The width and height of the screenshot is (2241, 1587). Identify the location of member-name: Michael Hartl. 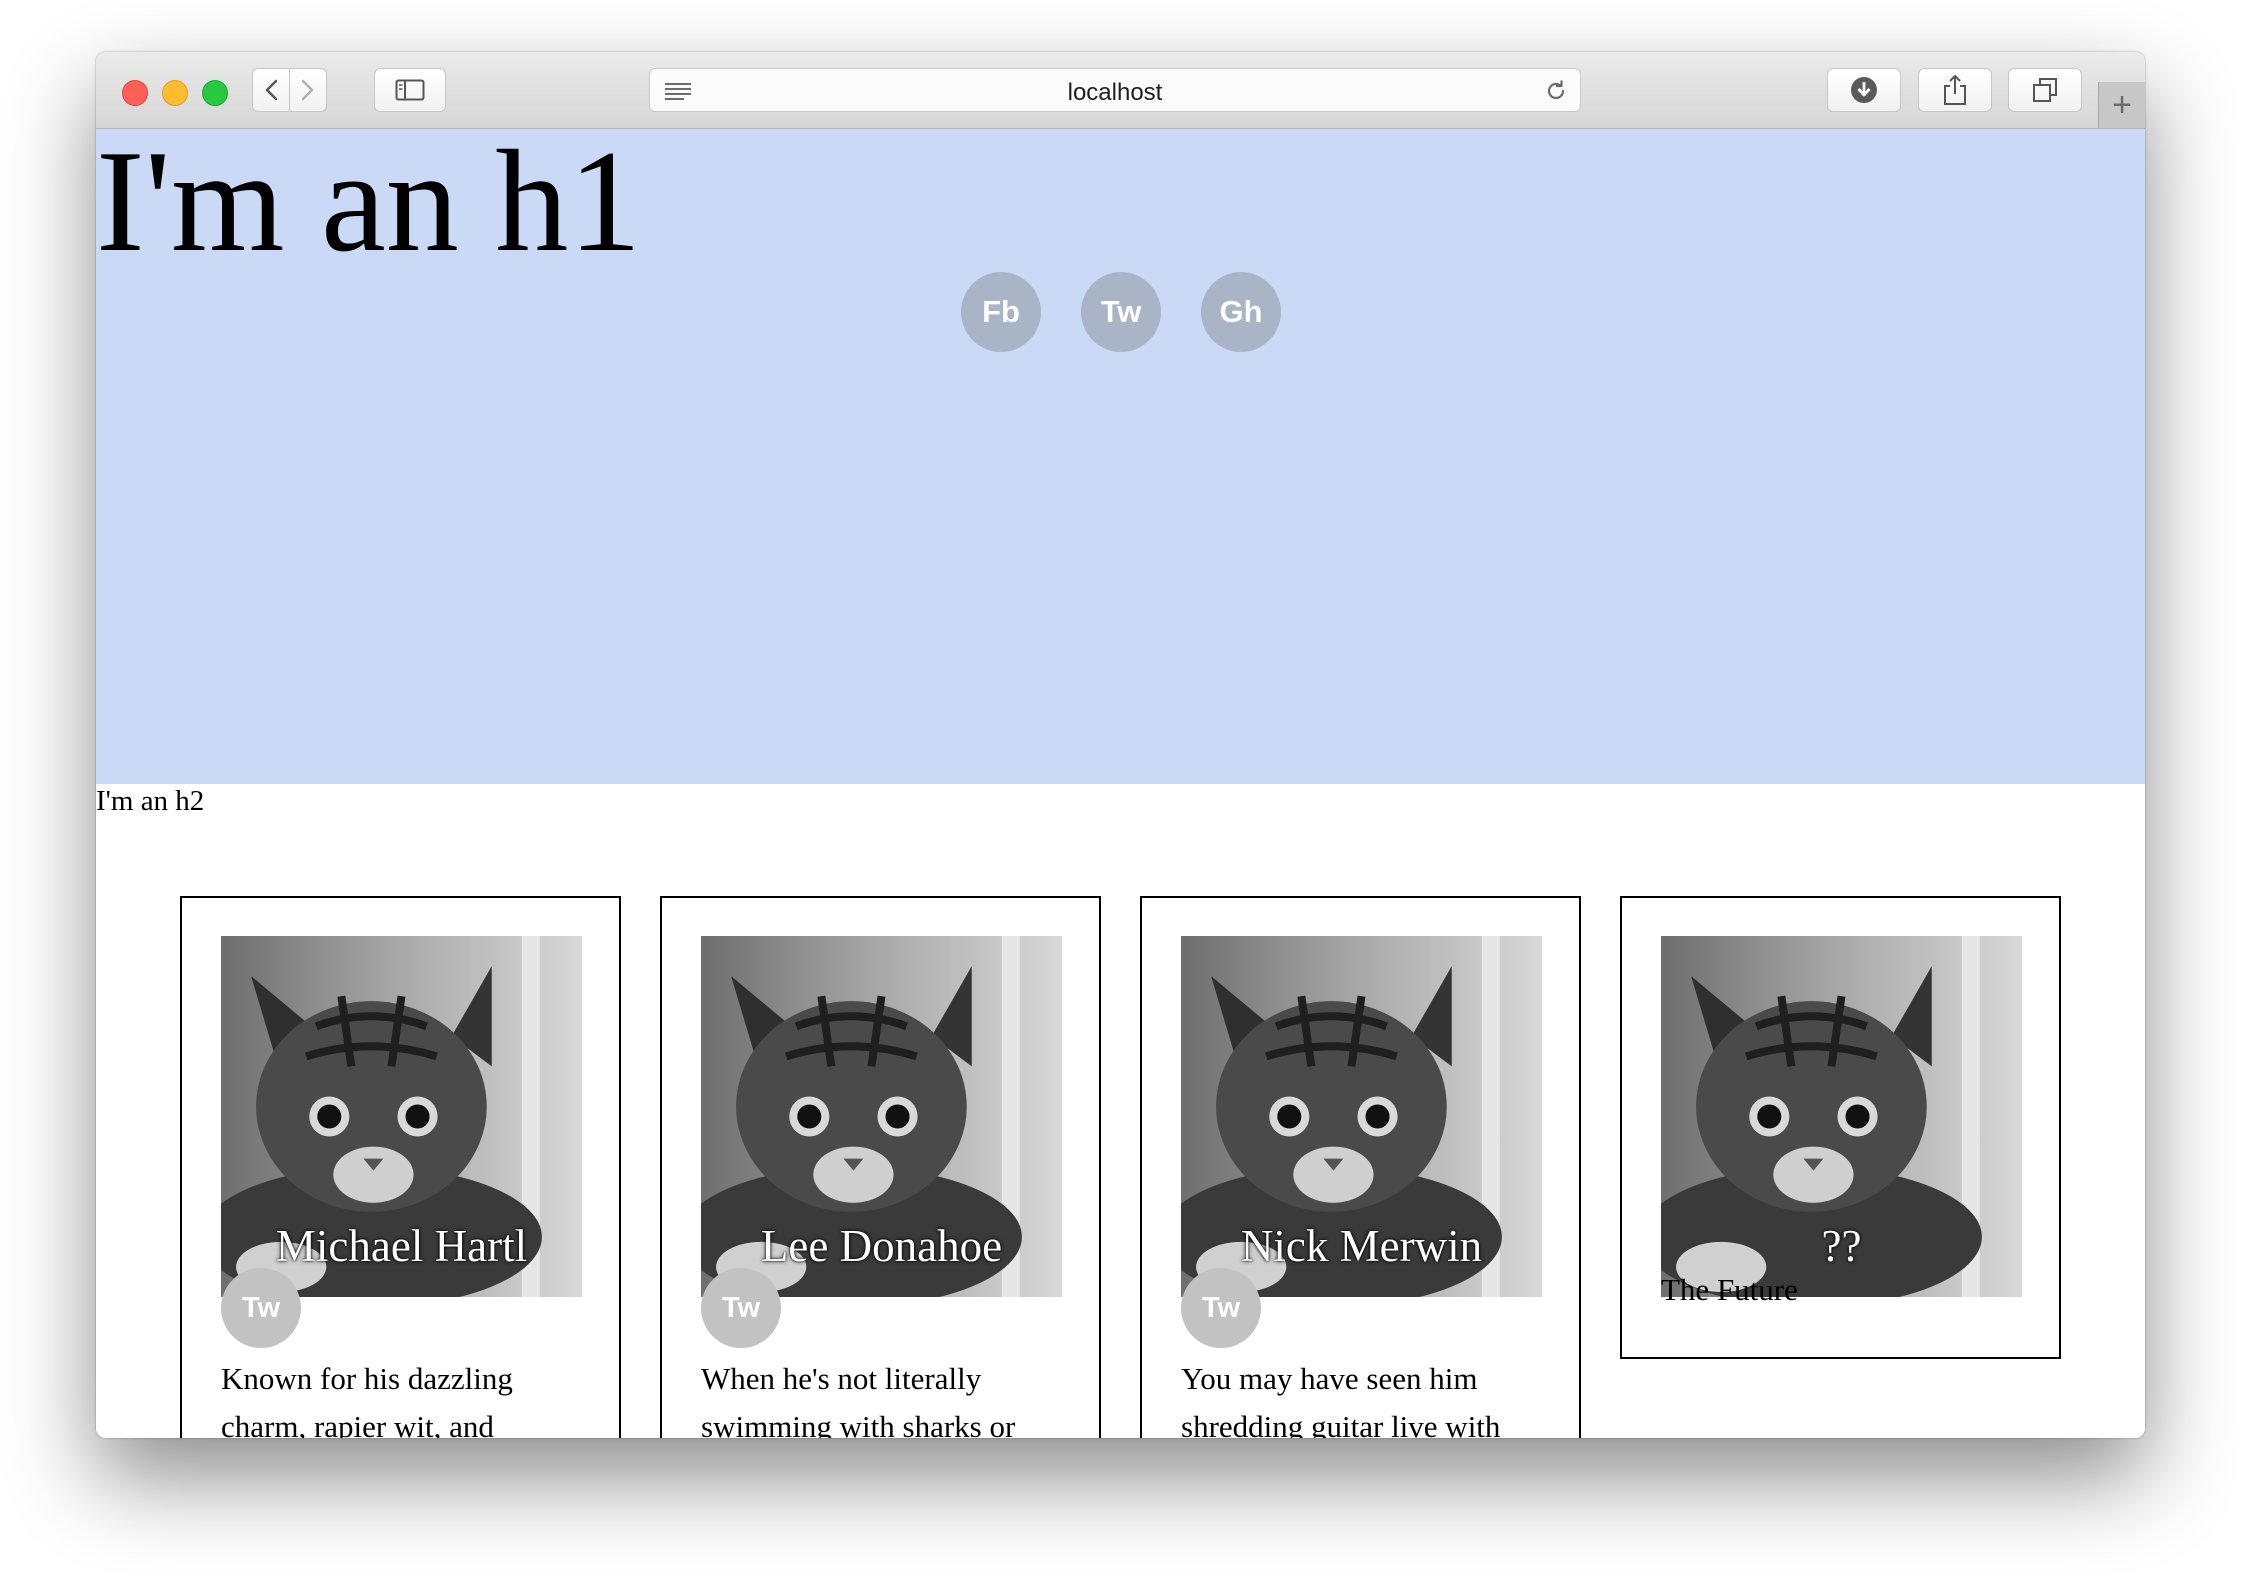
(401, 1246).